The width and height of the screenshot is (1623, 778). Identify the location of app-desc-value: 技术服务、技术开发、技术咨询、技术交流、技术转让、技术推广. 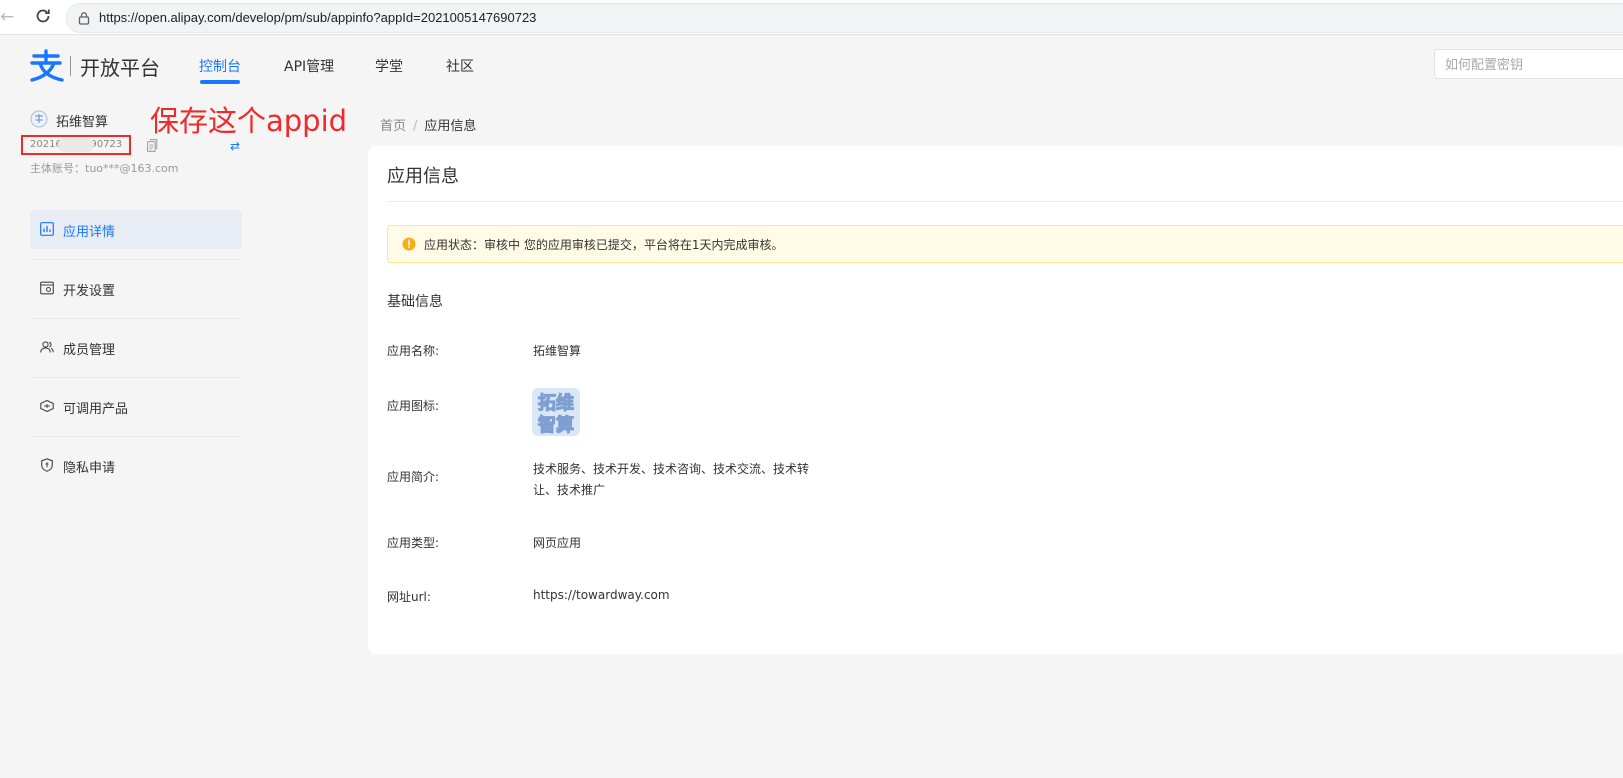
(671, 479).